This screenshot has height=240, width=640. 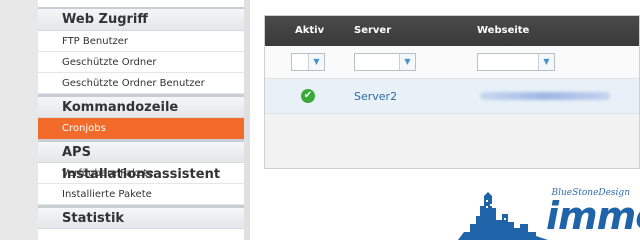 What do you see at coordinates (141, 19) in the screenshot?
I see `section-header-web-zugriff: Web Zugriff` at bounding box center [141, 19].